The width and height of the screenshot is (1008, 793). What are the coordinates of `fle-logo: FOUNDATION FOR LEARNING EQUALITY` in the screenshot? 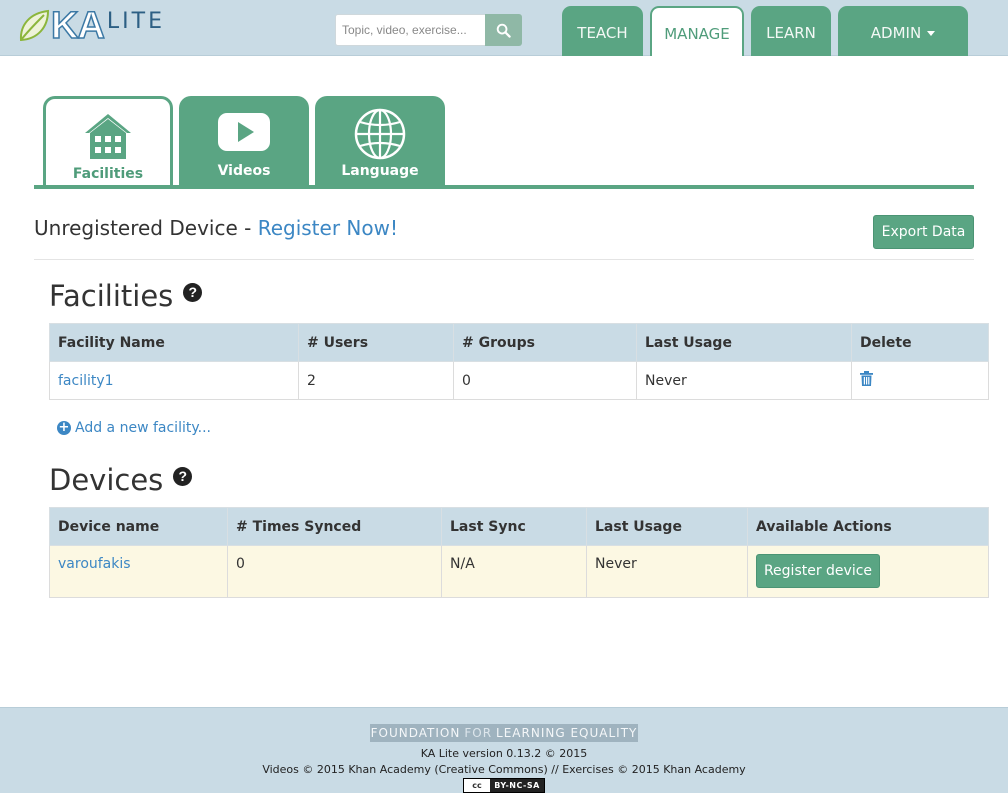 It's located at (504, 733).